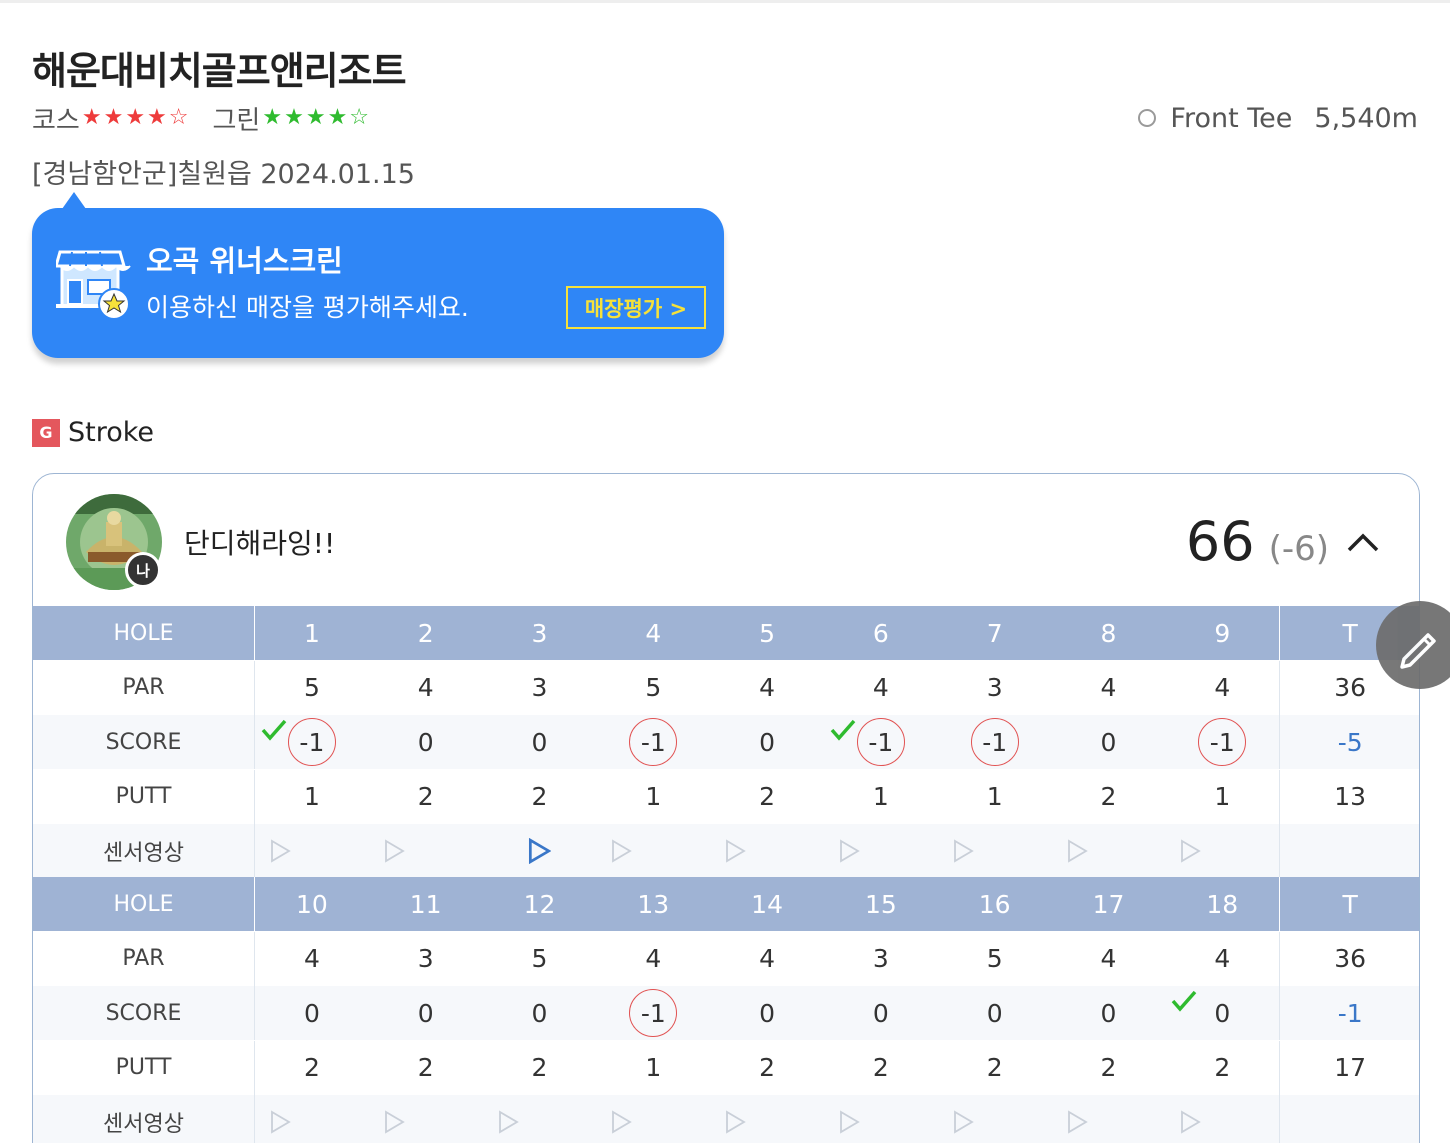  Describe the element at coordinates (56, 120) in the screenshot. I see `course-rating-label: 코스` at that location.